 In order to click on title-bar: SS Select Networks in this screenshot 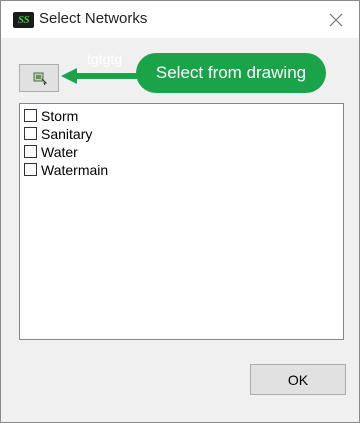, I will do `click(180, 19)`.